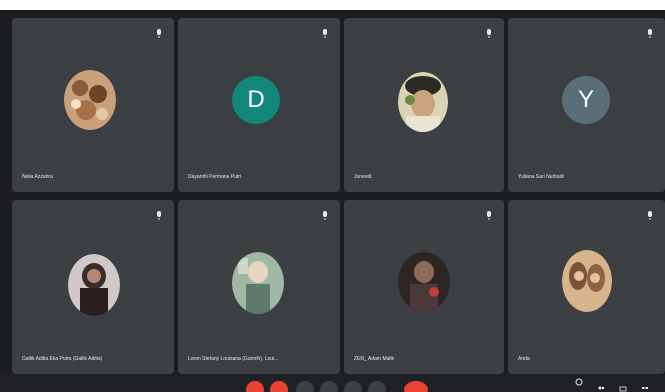  I want to click on present-button, so click(353, 386).